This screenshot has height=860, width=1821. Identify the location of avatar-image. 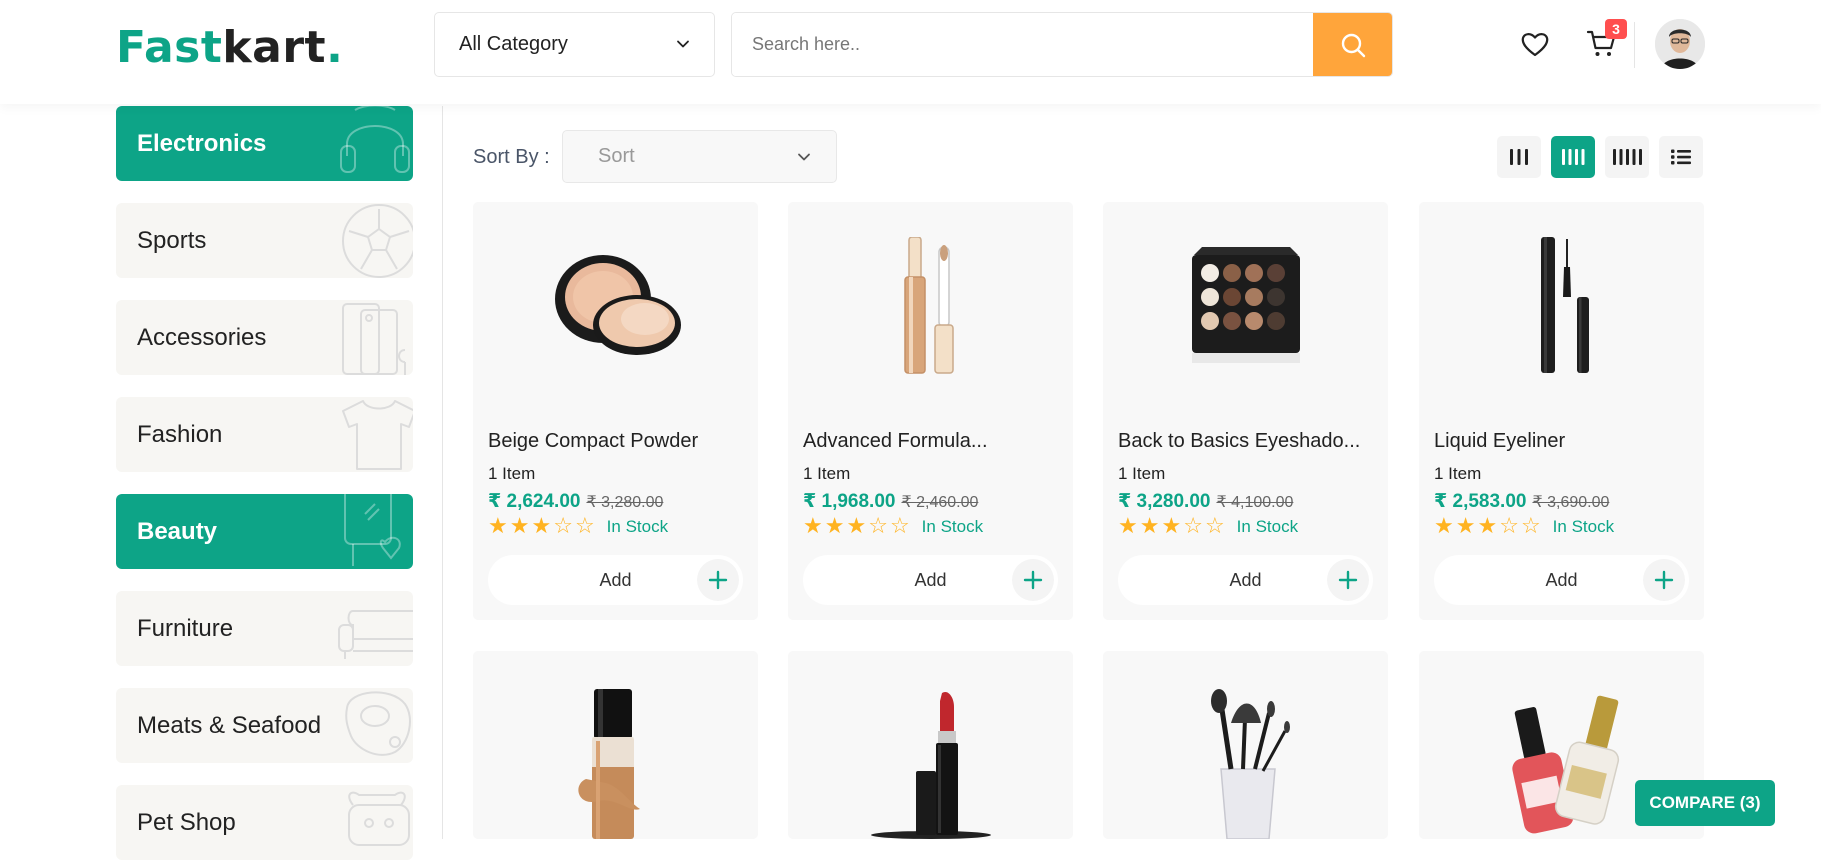
(1680, 44).